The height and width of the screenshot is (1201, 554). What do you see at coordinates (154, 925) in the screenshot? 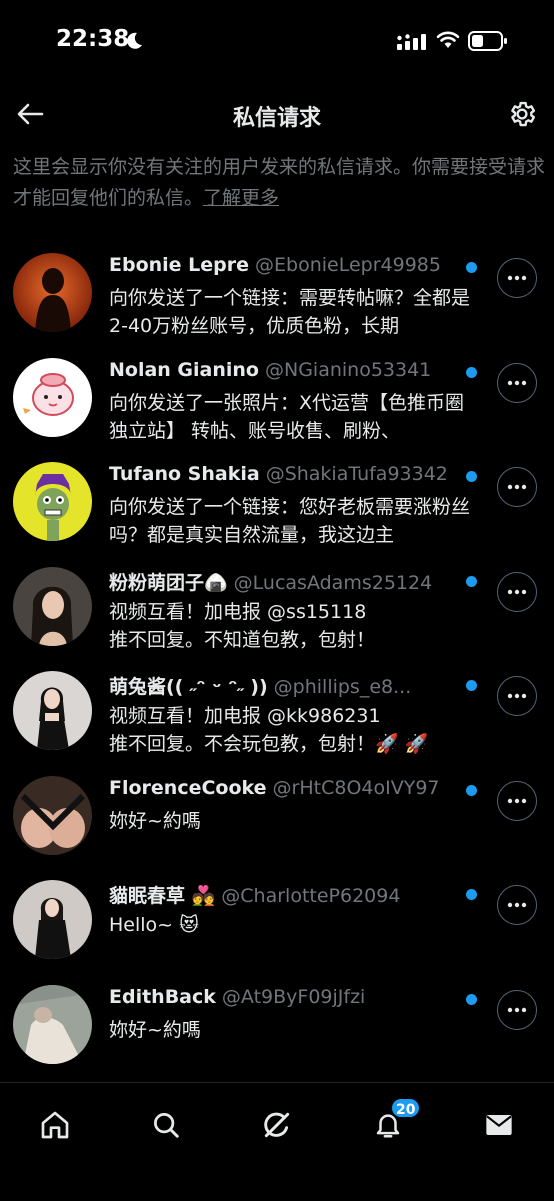
I see `message-preview: Hello~ 😻` at bounding box center [154, 925].